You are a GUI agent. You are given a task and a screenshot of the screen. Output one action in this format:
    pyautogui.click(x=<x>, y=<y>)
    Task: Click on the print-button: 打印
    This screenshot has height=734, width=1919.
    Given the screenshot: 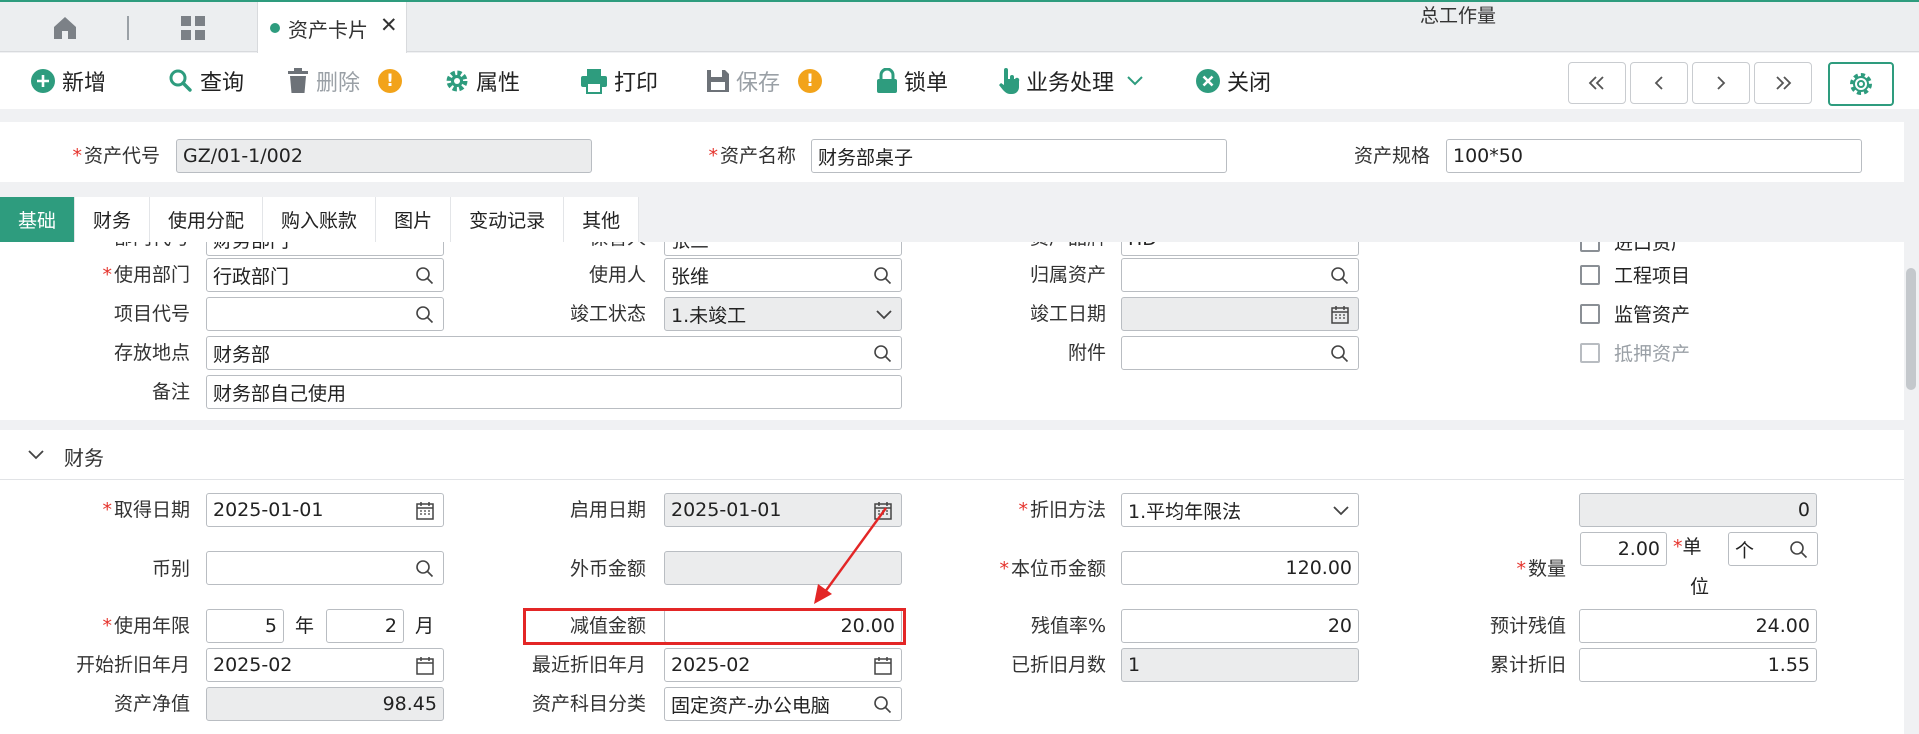 What is the action you would take?
    pyautogui.click(x=619, y=81)
    